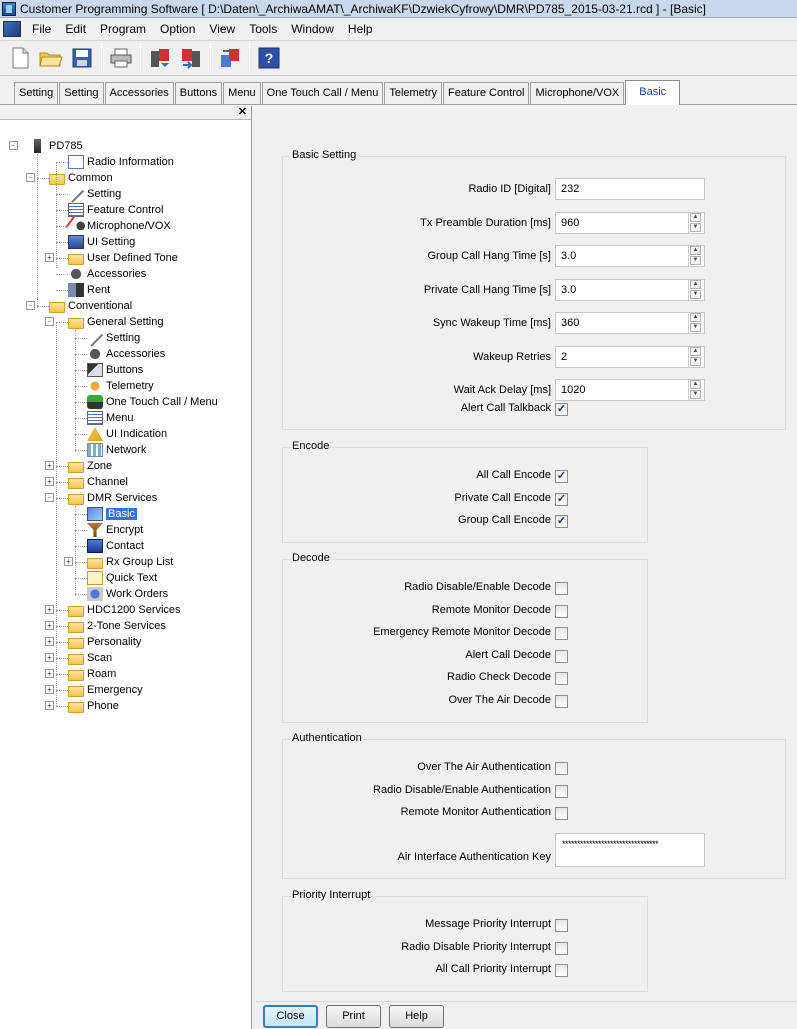 This screenshot has width=797, height=1029. What do you see at coordinates (360, 29) in the screenshot?
I see `menu-help: Help` at bounding box center [360, 29].